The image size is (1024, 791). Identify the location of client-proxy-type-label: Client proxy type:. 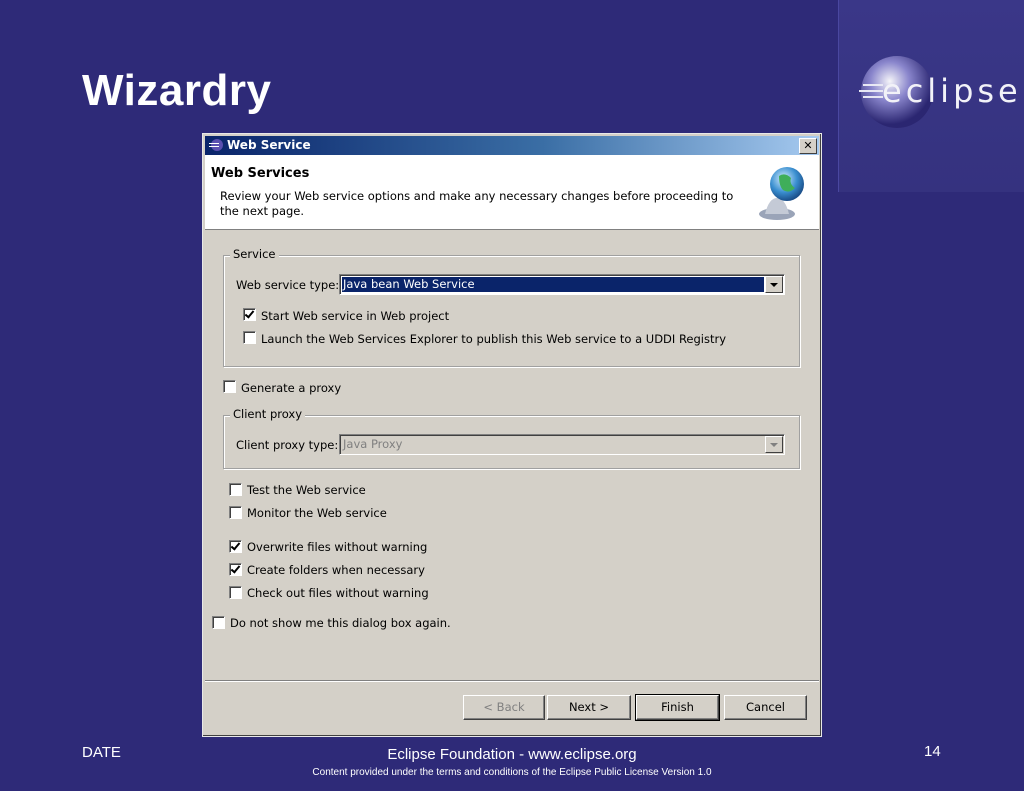
(287, 445).